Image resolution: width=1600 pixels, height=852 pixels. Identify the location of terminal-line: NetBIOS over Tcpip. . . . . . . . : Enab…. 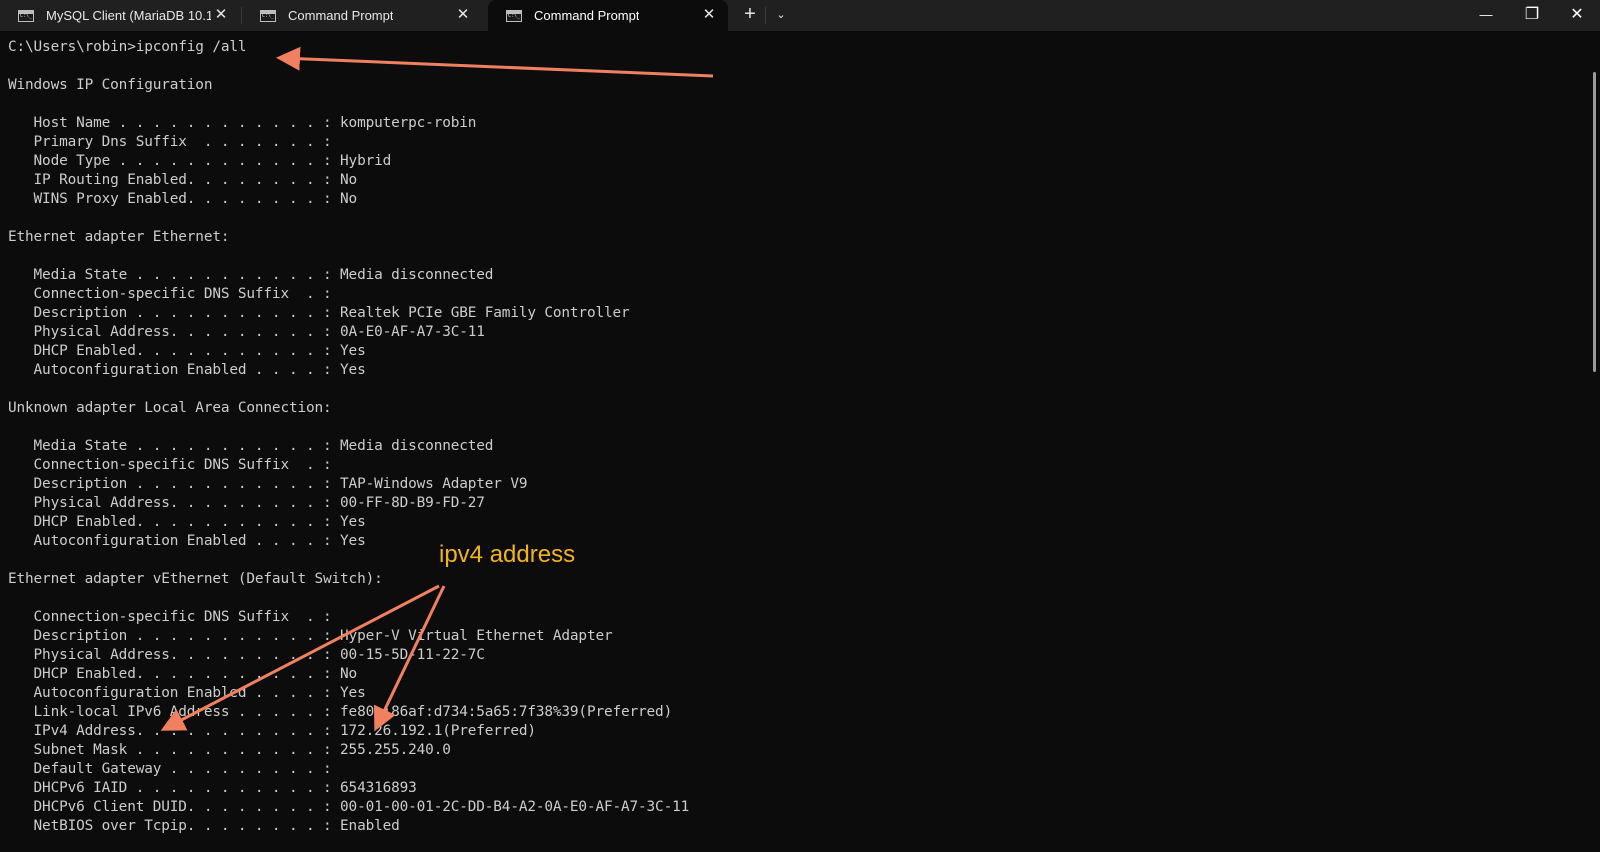
(204, 826).